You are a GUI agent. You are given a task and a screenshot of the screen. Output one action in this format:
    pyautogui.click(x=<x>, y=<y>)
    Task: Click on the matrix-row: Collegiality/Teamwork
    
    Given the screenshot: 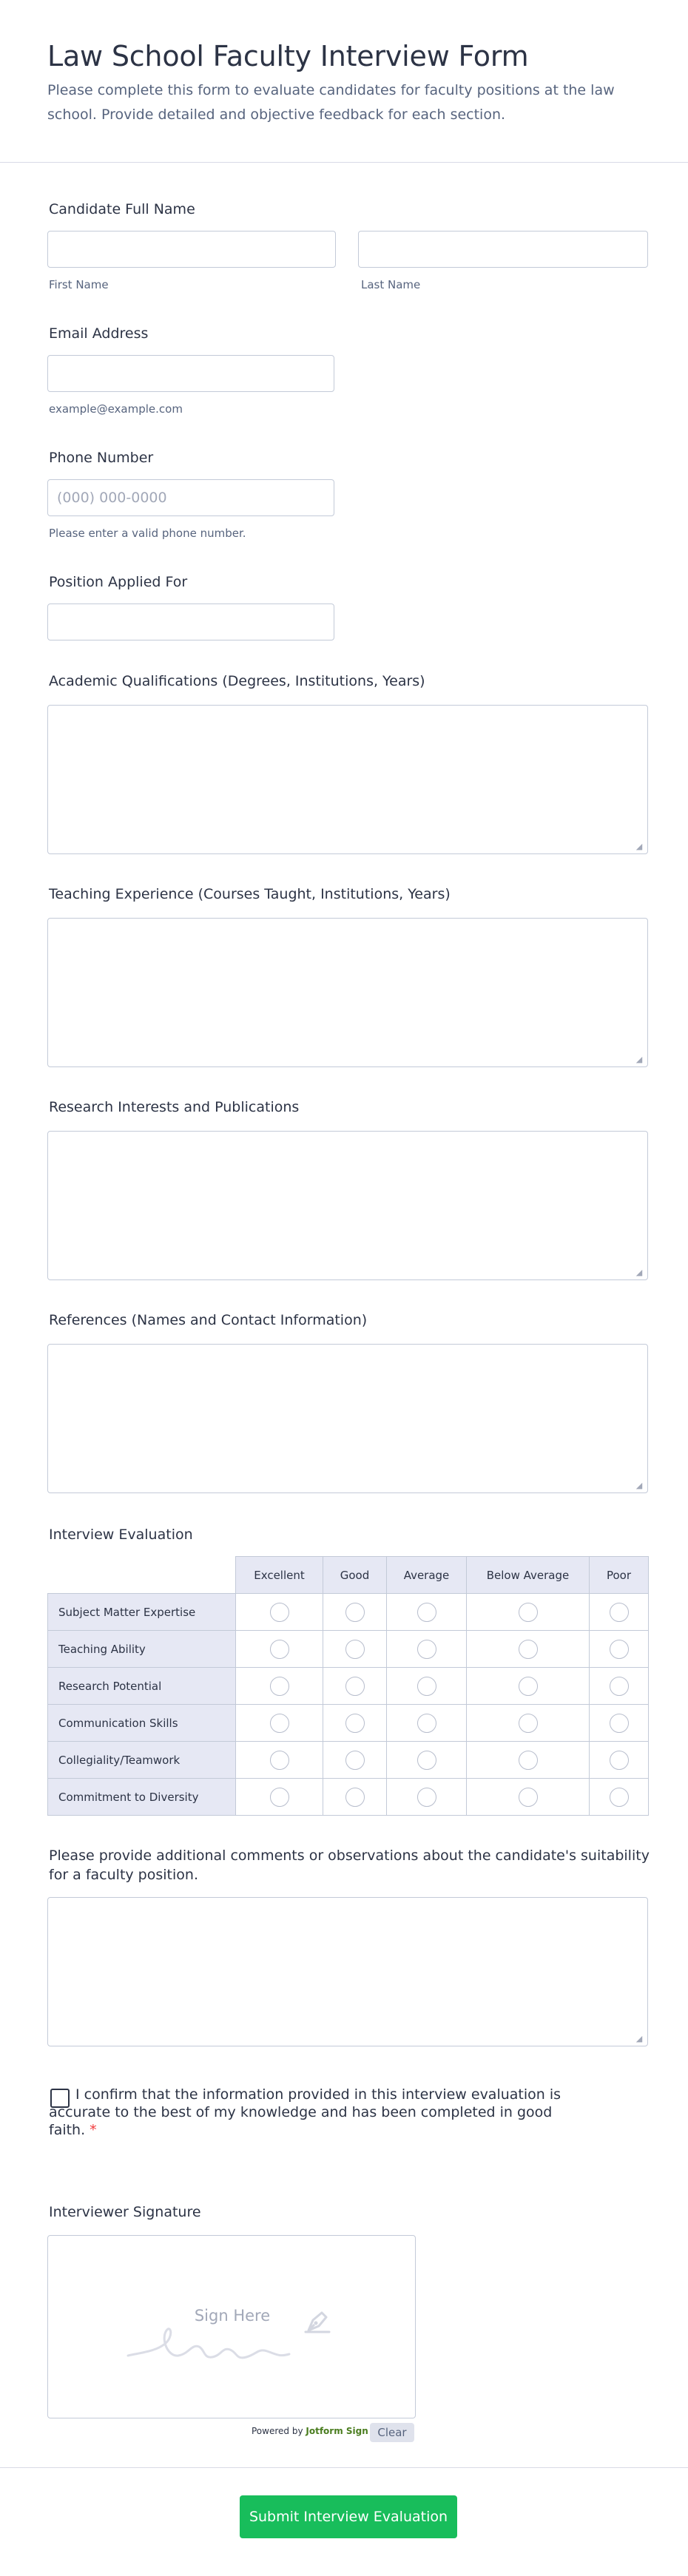 What is the action you would take?
    pyautogui.click(x=348, y=1760)
    